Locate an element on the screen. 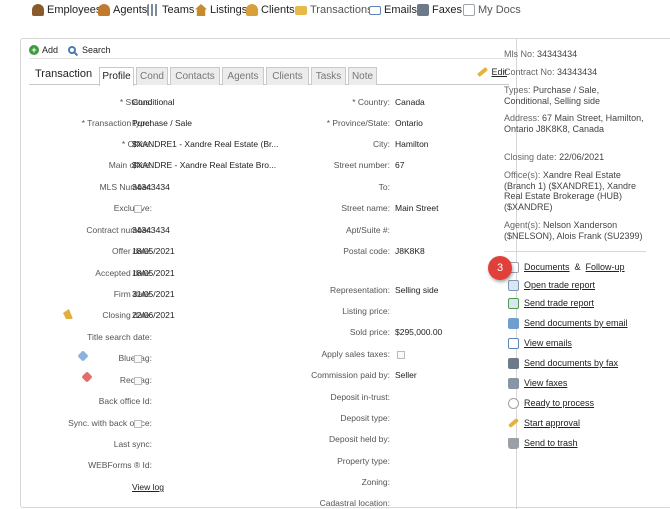 The height and width of the screenshot is (509, 670). nav-transactions: Transactions is located at coordinates (334, 10).